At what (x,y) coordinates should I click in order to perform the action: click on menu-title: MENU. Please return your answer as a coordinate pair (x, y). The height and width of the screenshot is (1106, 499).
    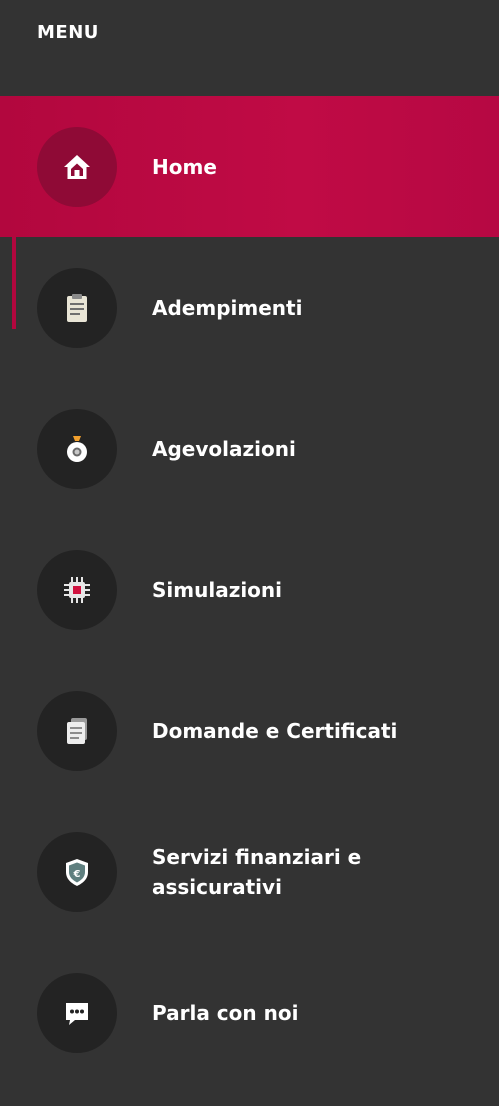
    Looking at the image, I should click on (68, 32).